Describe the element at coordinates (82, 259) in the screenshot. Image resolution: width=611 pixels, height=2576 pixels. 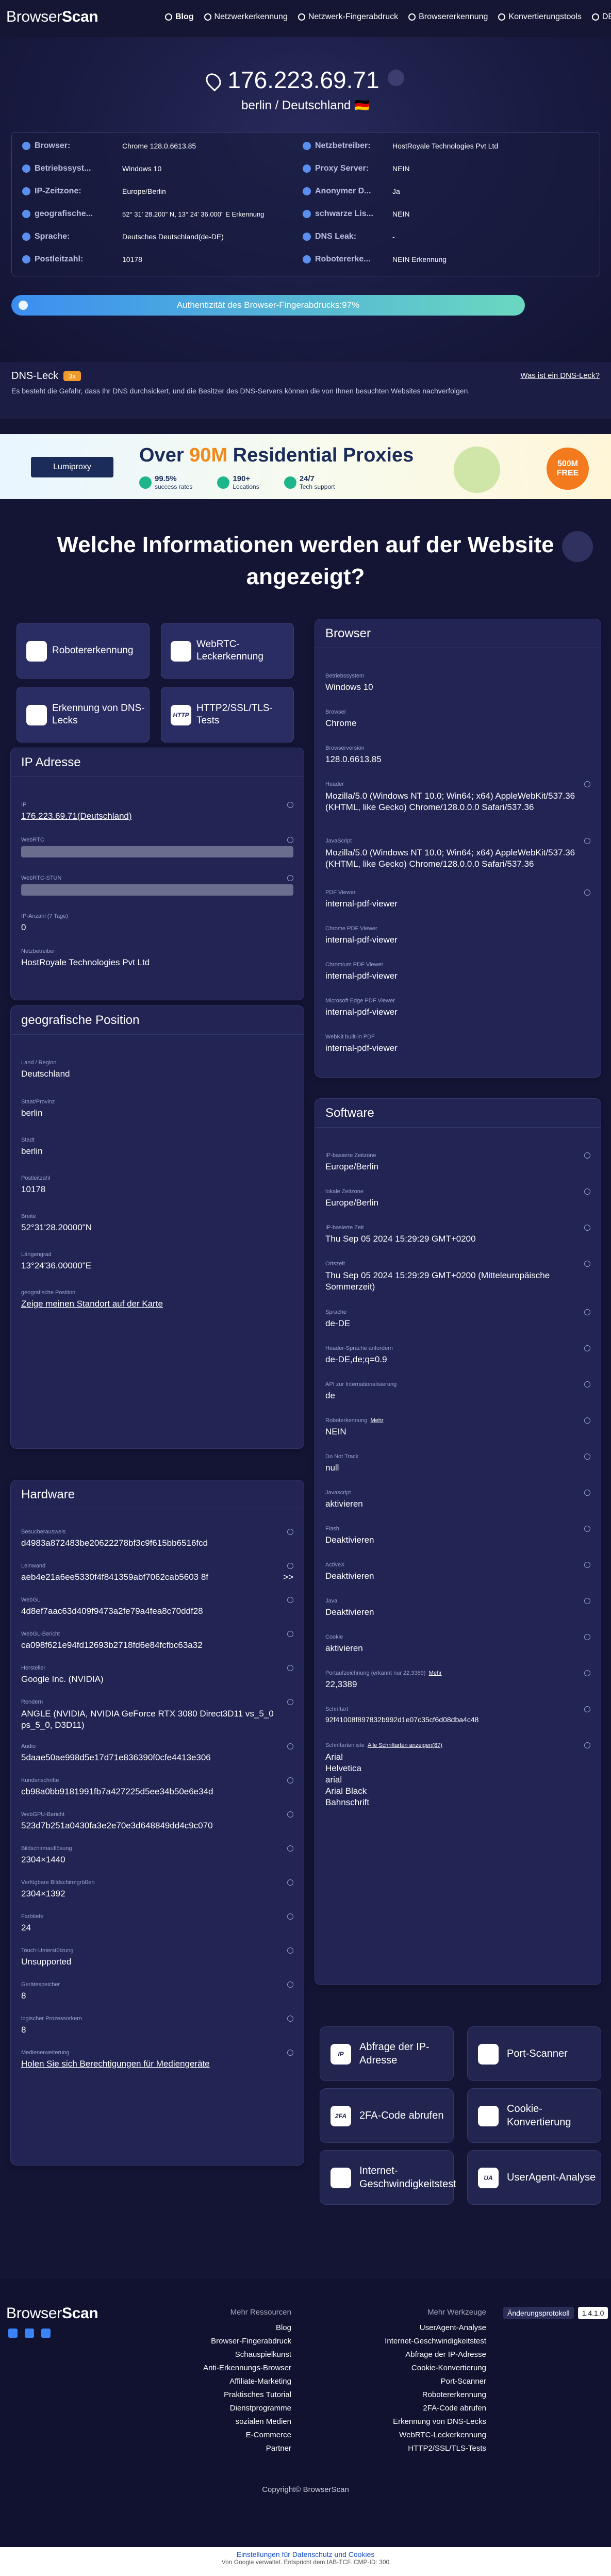
I see `info-postcode: Postleitzahl: 10178` at that location.